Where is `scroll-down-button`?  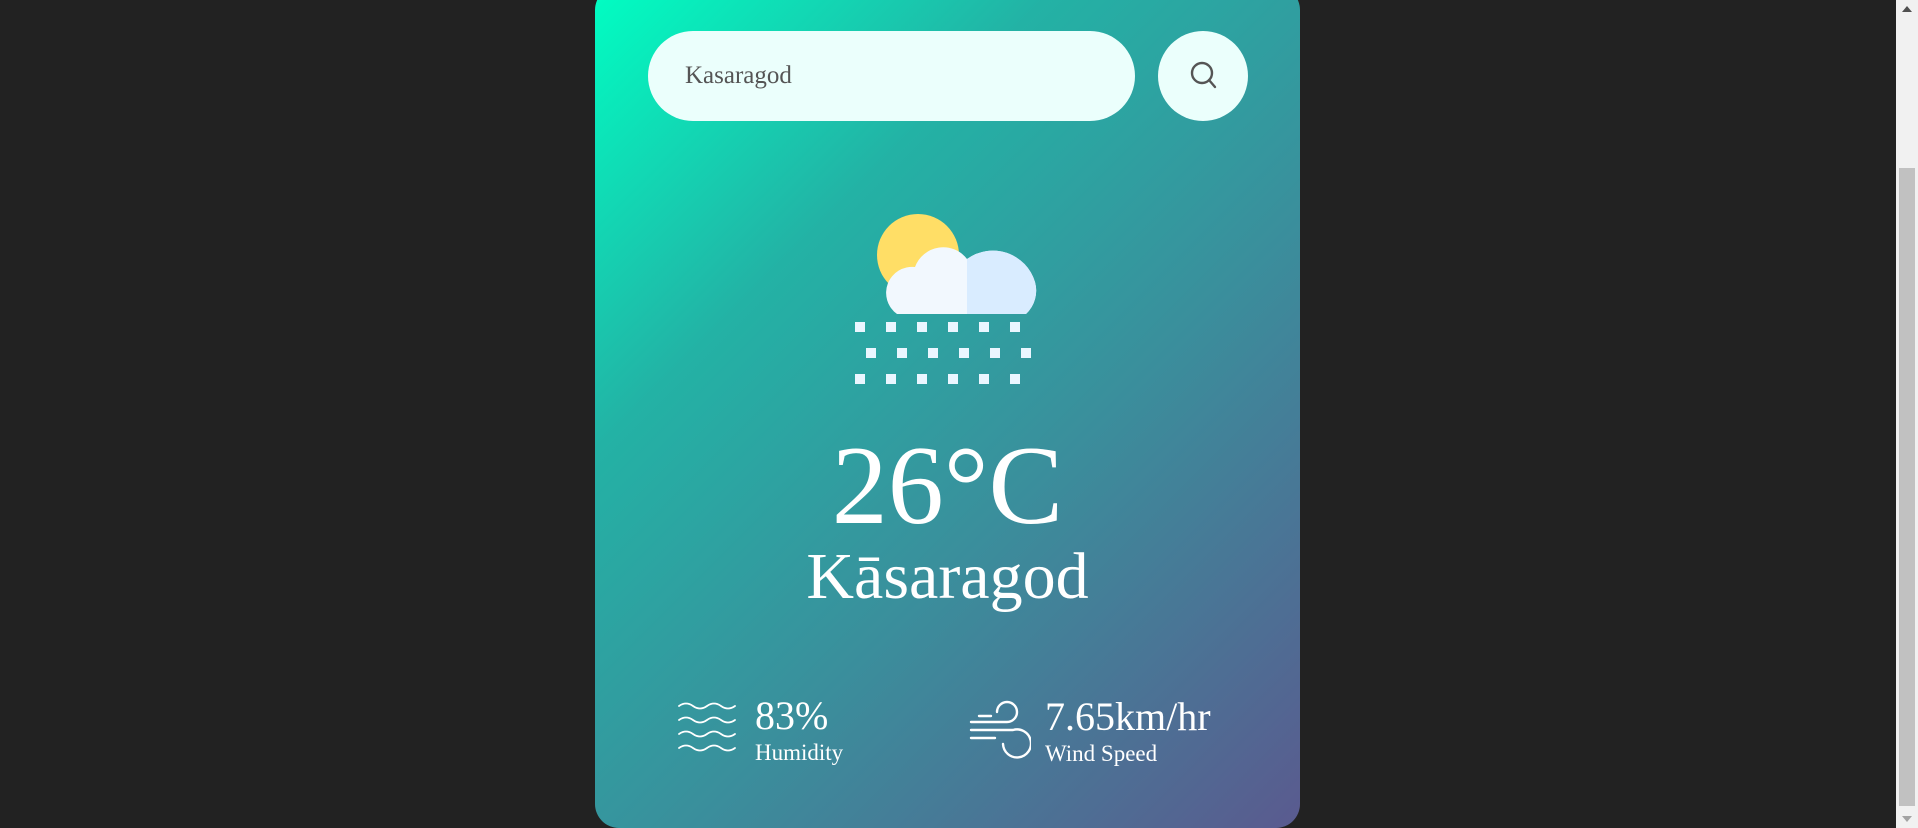
scroll-down-button is located at coordinates (1907, 819).